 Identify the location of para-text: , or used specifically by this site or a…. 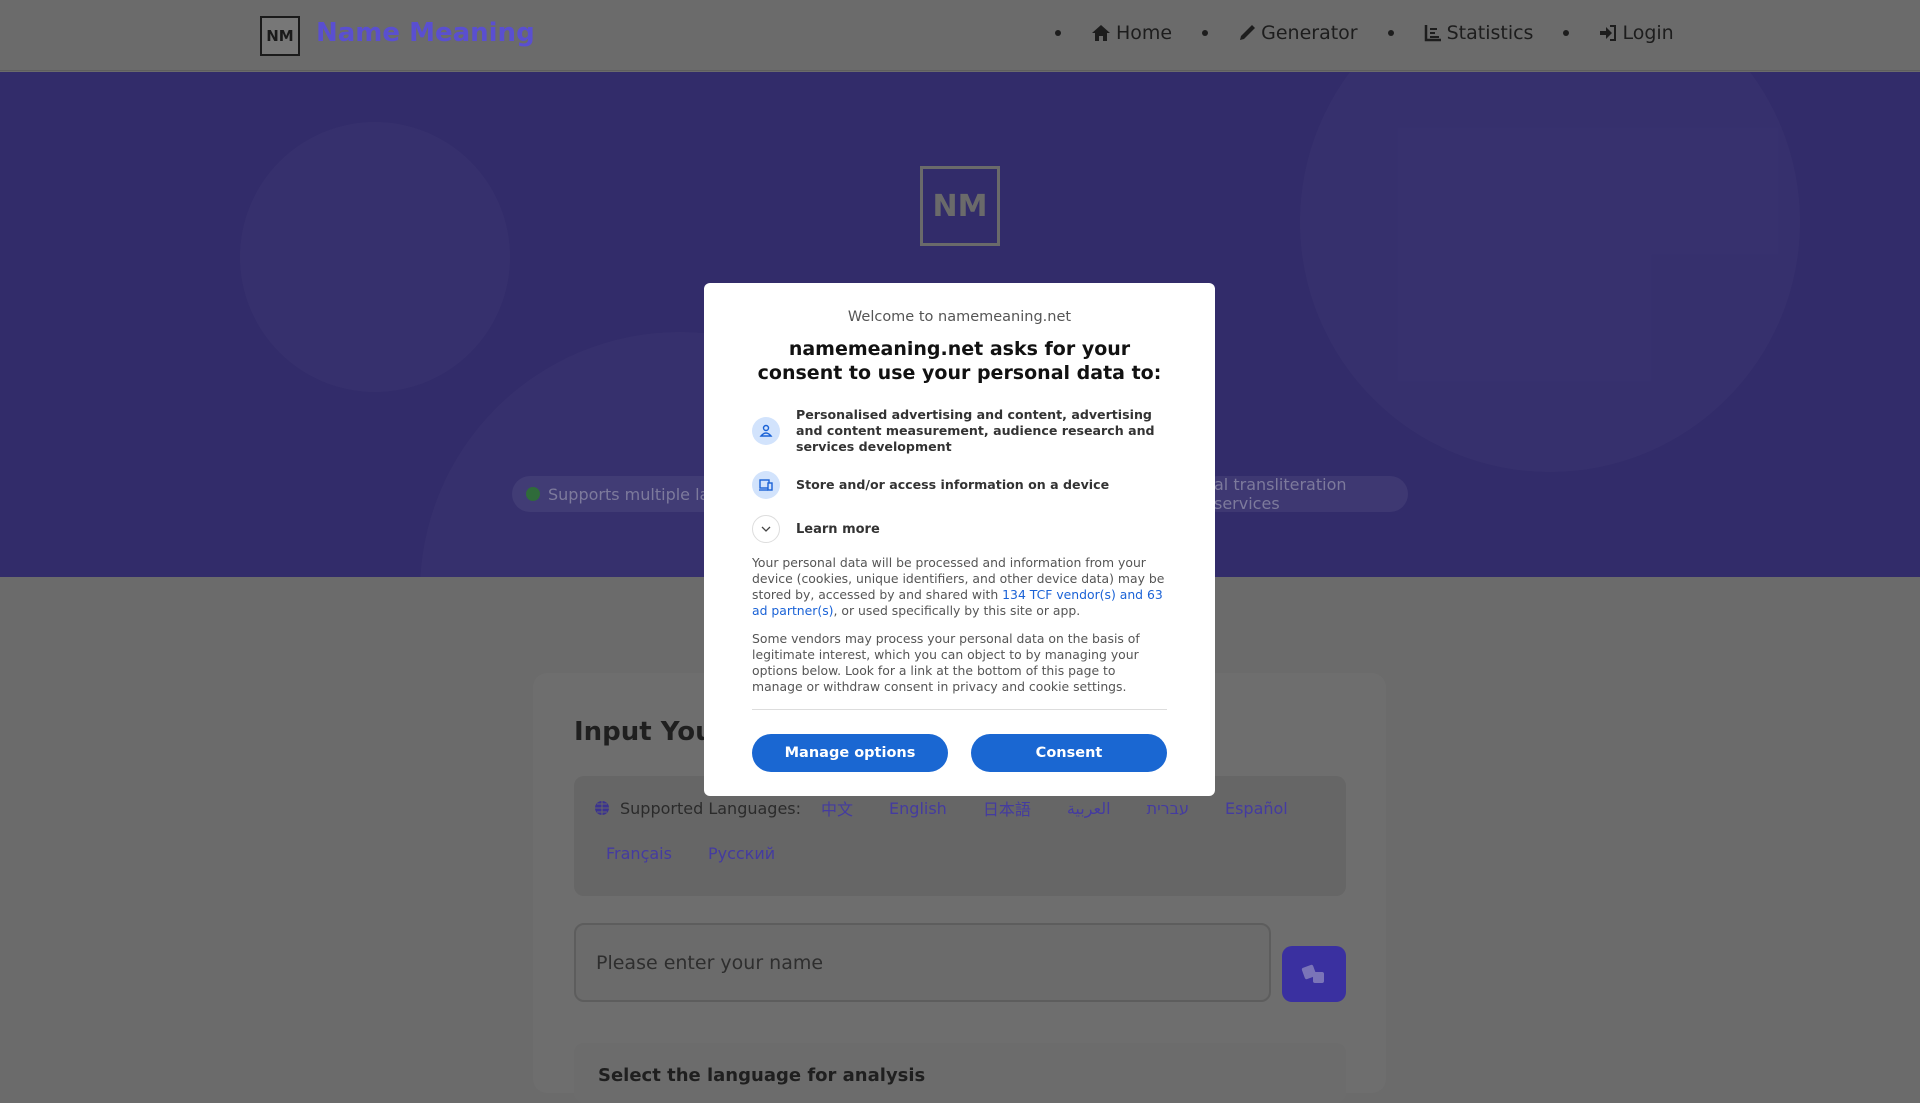
(957, 610).